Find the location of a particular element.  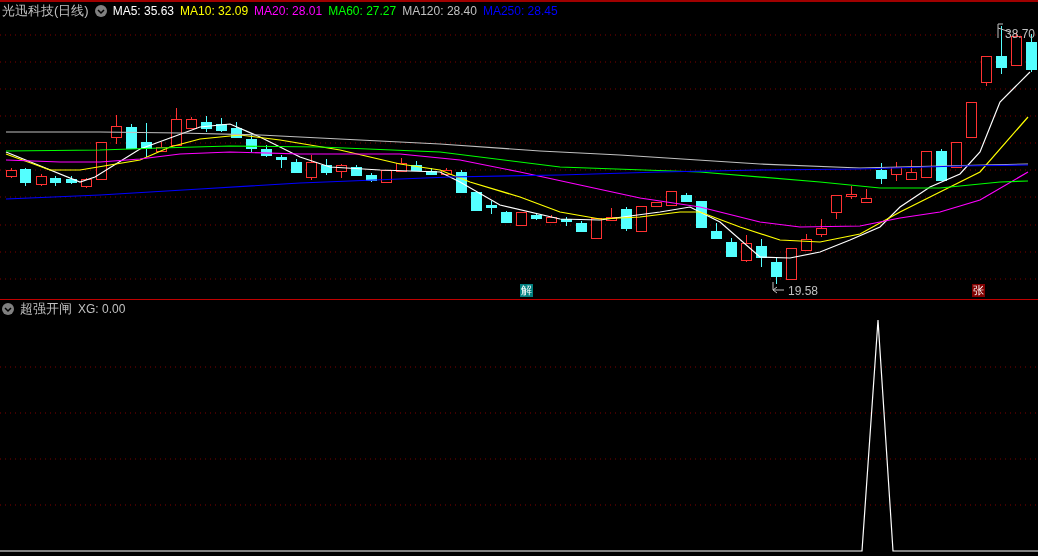

ma-indicator-label: MA120: 28.40 is located at coordinates (439, 11).